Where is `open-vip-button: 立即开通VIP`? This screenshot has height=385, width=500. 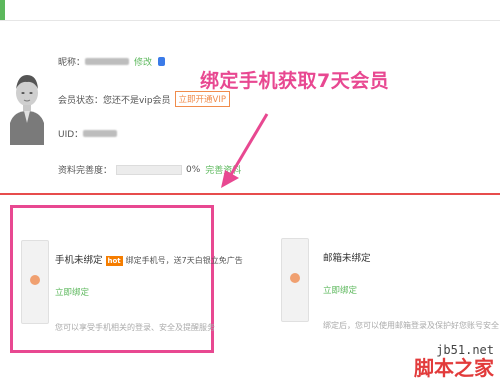 open-vip-button: 立即开通VIP is located at coordinates (202, 99).